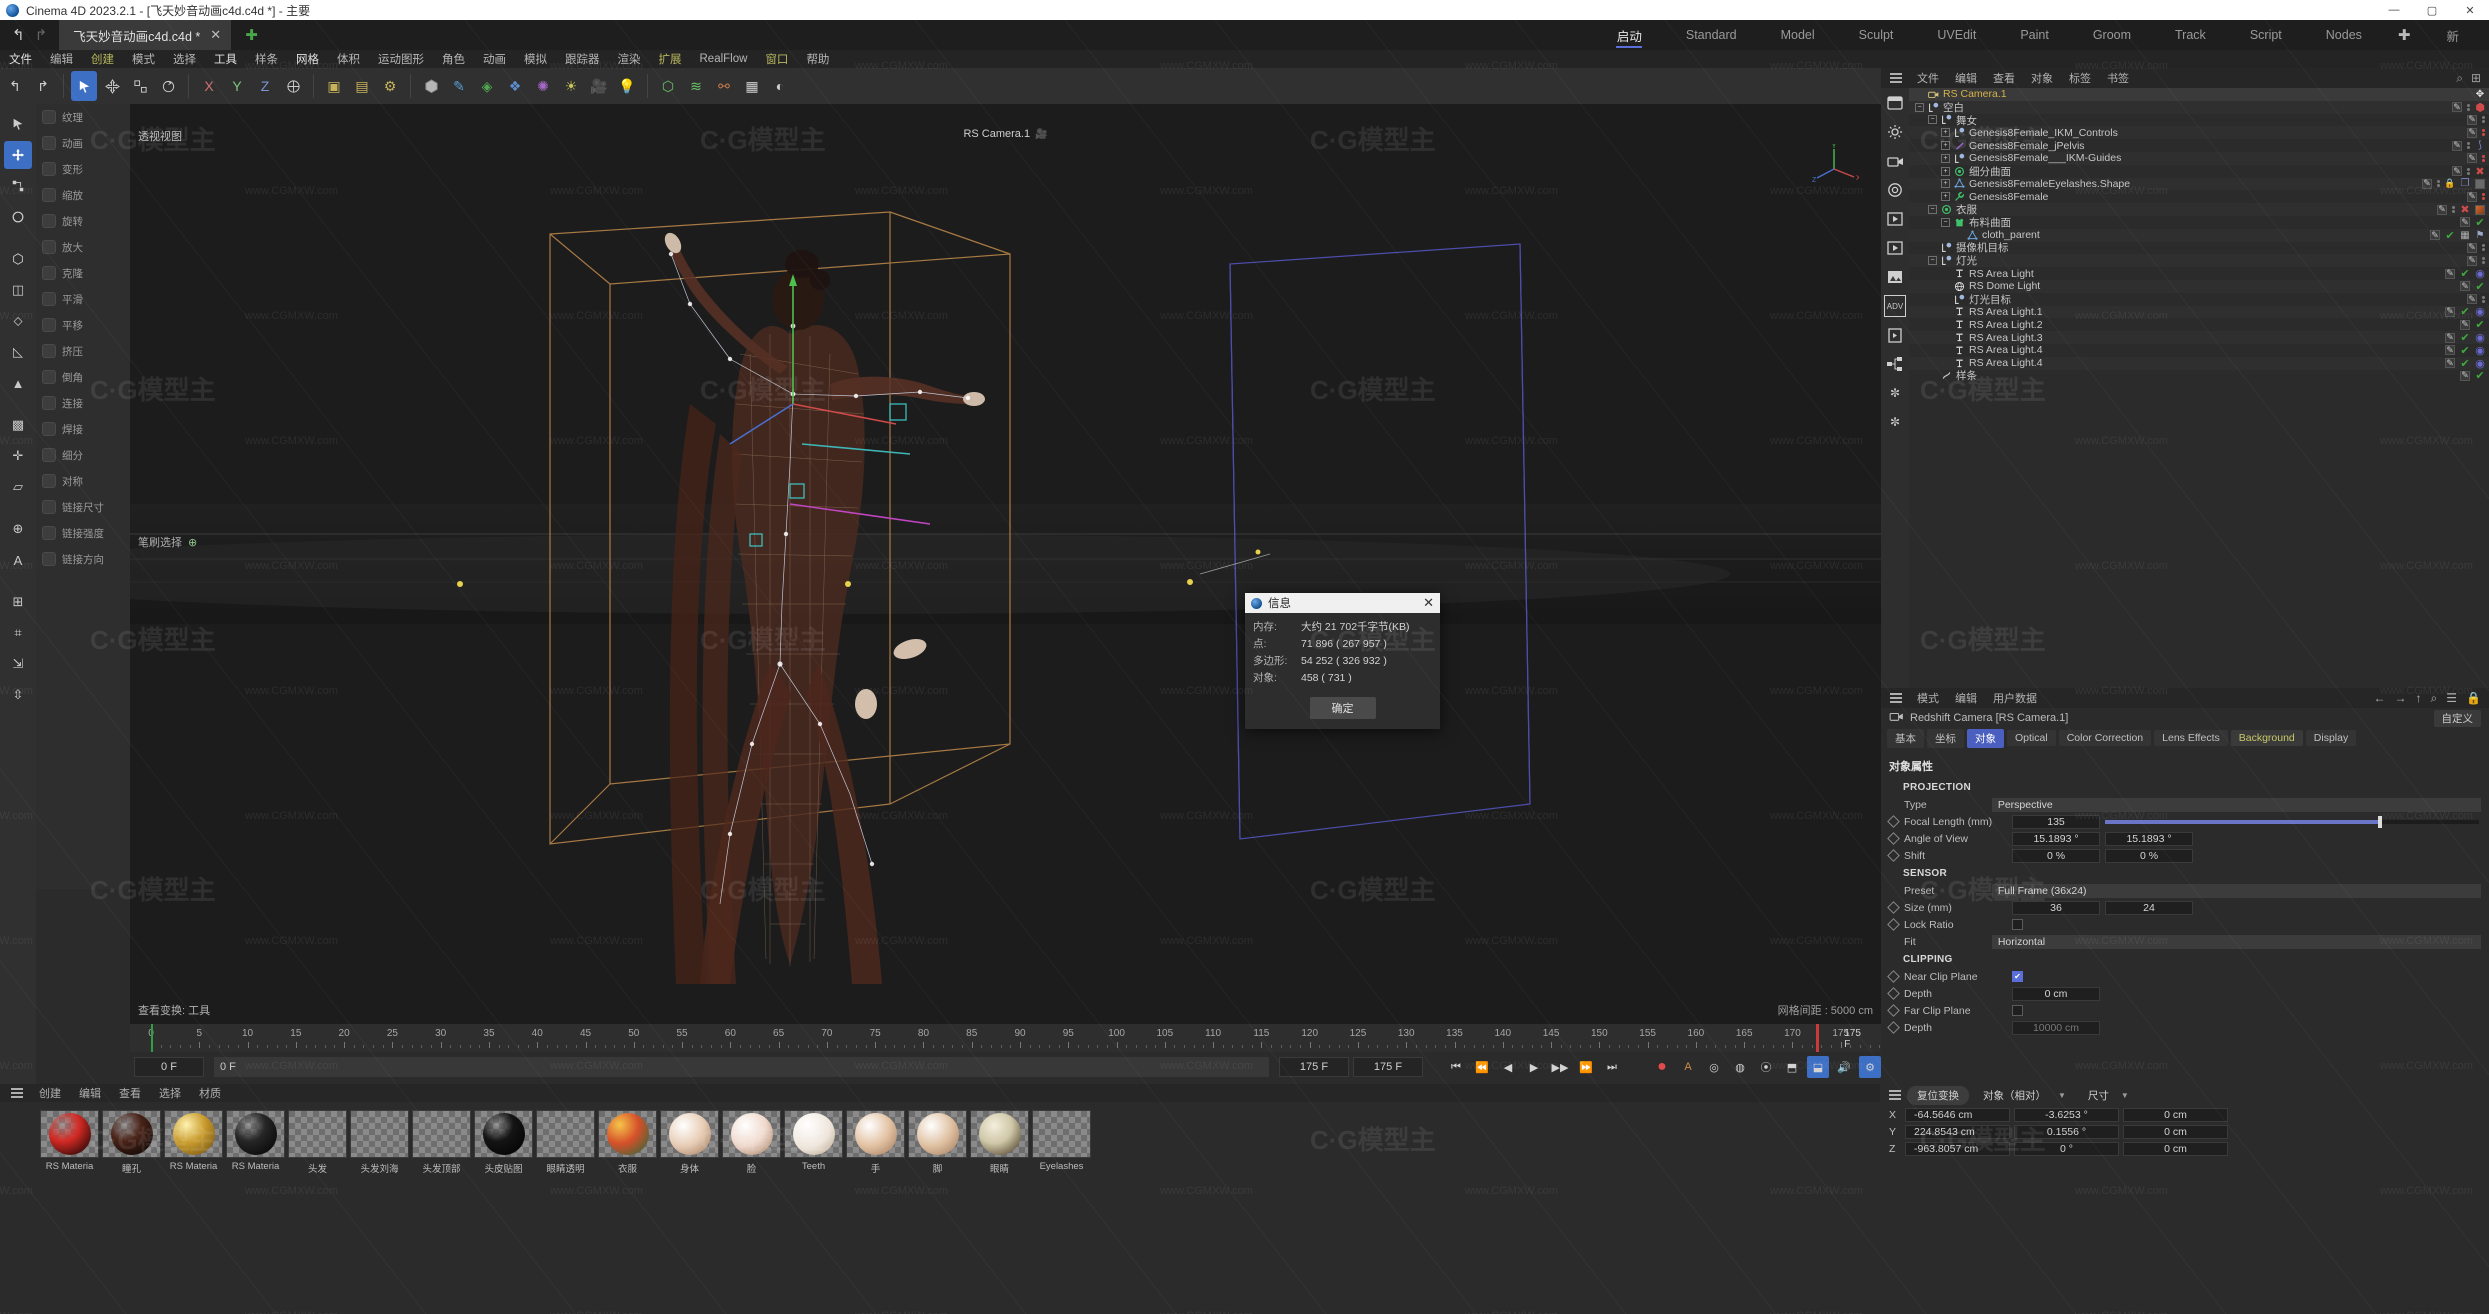 The image size is (2489, 1314). Describe the element at coordinates (937, 1142) in the screenshot. I see `material-item: 脚` at that location.